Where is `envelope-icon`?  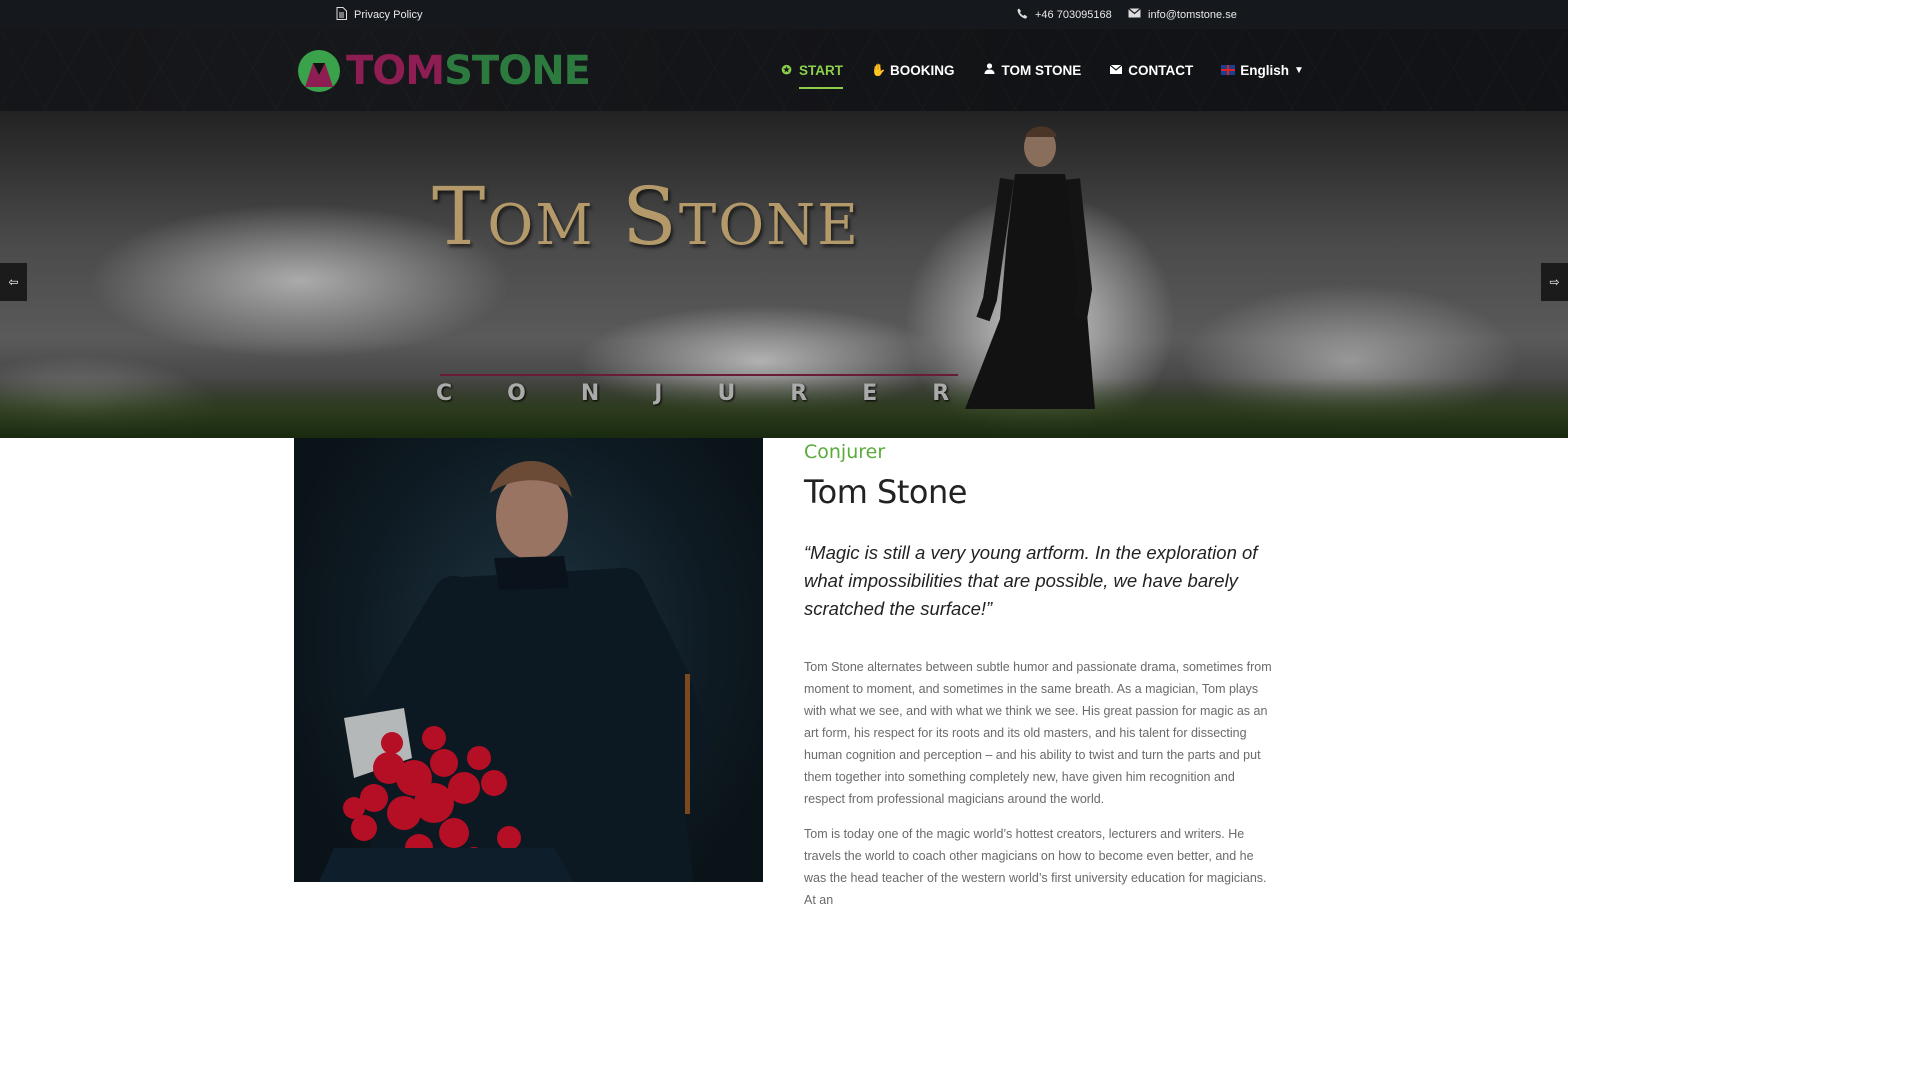
envelope-icon is located at coordinates (1116, 70).